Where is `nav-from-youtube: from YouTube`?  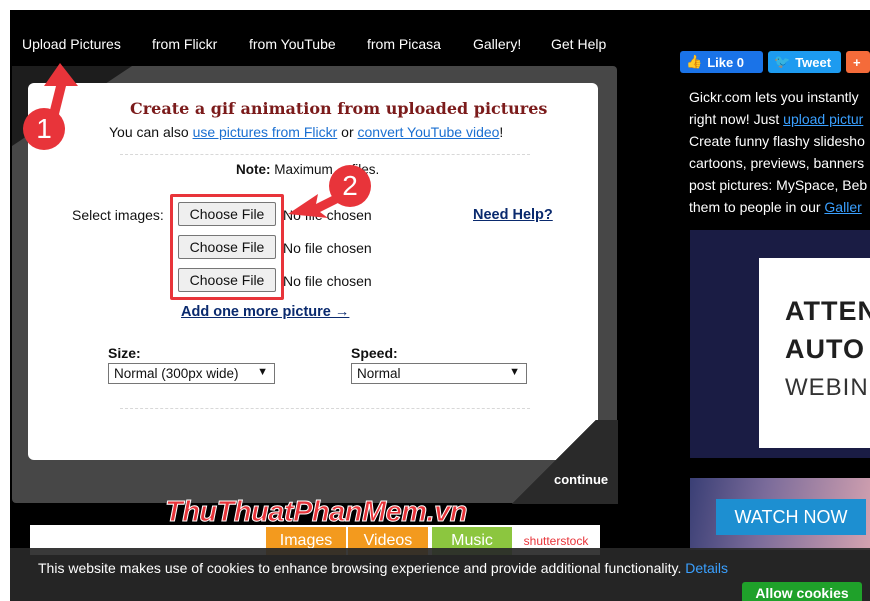 nav-from-youtube: from YouTube is located at coordinates (292, 44).